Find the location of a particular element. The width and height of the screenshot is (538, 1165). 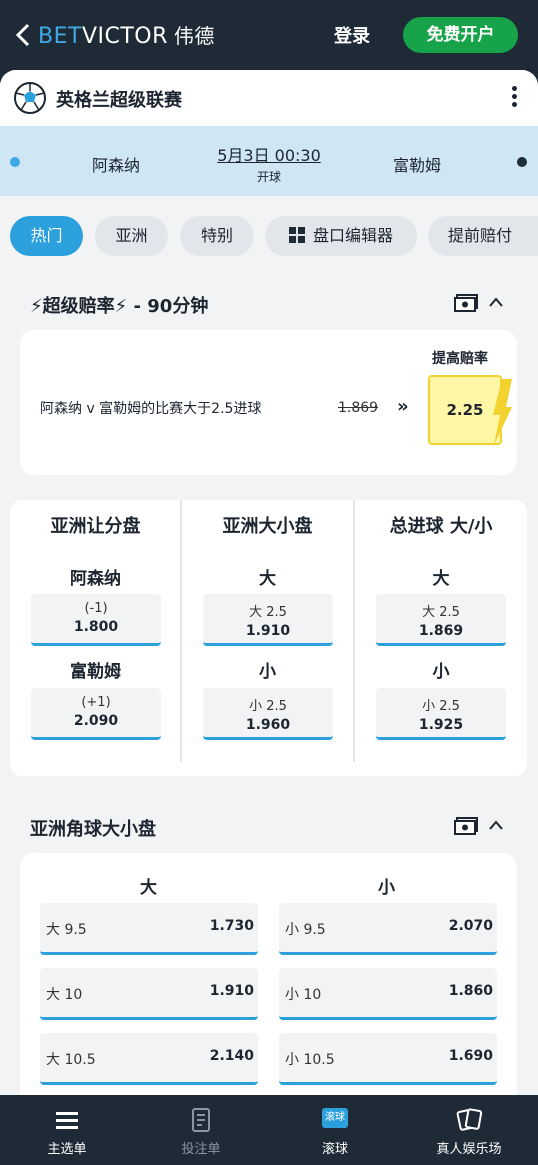

top-bar: BETVICTOR 伟德 登录 免费开户 is located at coordinates (269, 35).